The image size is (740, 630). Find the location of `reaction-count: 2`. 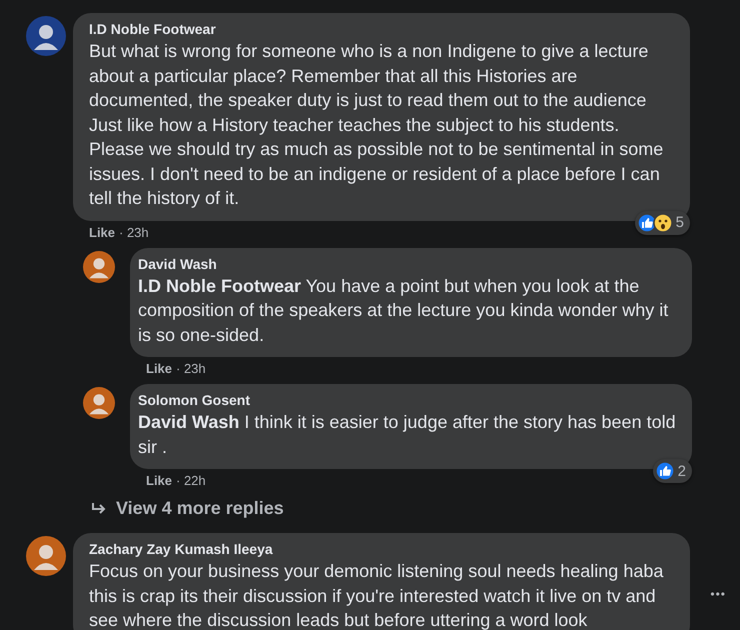

reaction-count: 2 is located at coordinates (672, 471).